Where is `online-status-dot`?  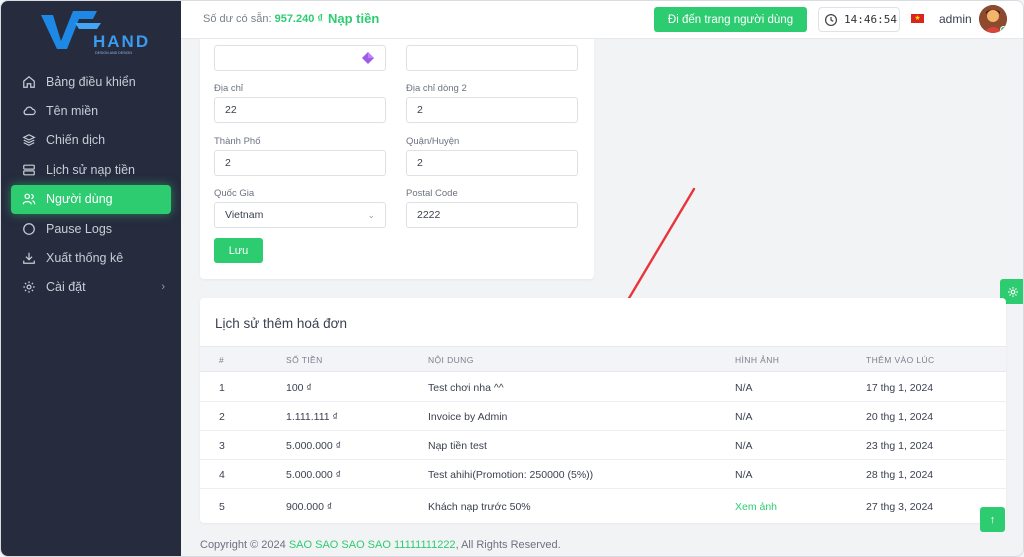
online-status-dot is located at coordinates (1003, 29).